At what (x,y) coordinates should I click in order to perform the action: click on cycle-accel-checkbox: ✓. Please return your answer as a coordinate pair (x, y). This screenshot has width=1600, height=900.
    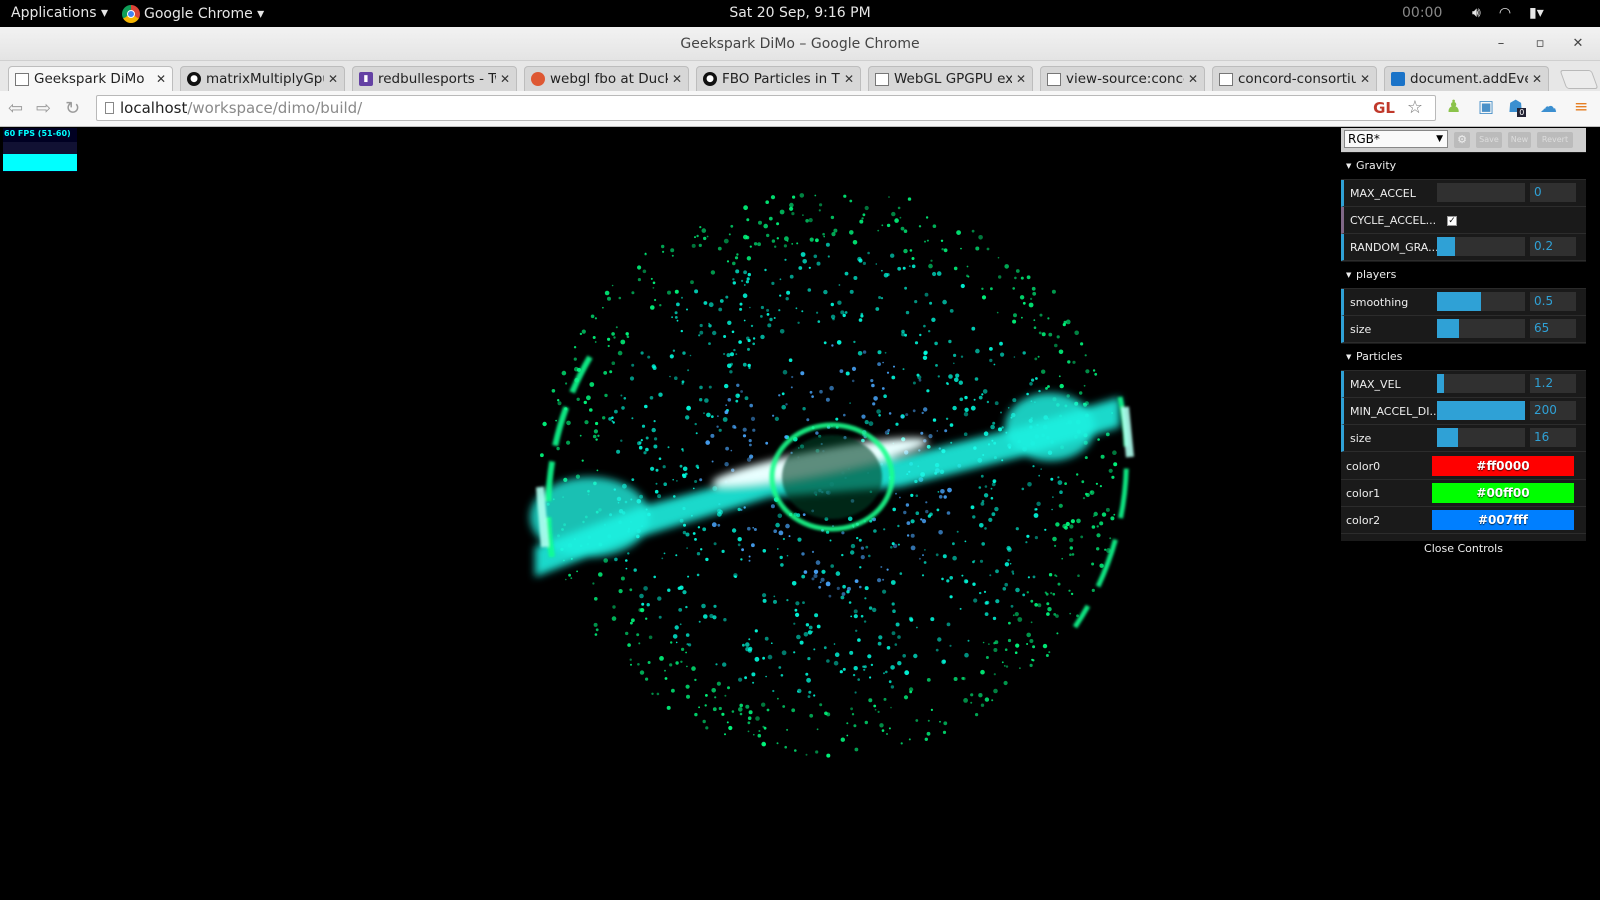
    Looking at the image, I should click on (1452, 221).